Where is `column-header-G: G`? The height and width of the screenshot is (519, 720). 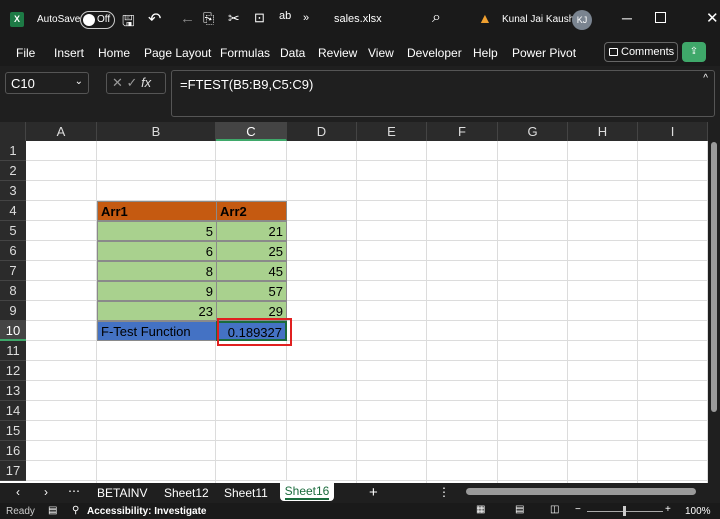
column-header-G: G is located at coordinates (533, 131).